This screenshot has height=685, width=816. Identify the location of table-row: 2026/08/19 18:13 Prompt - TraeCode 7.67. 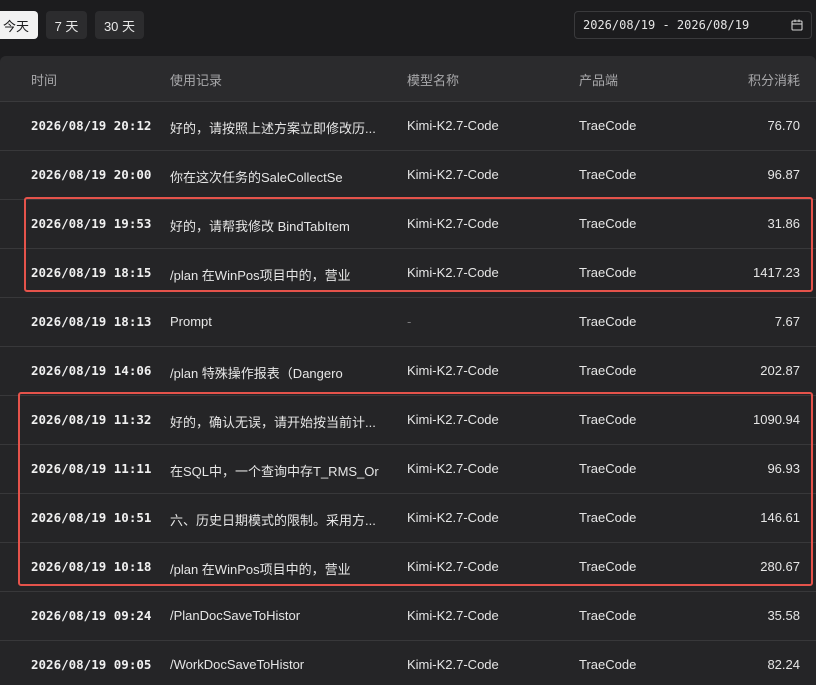
(408, 322).